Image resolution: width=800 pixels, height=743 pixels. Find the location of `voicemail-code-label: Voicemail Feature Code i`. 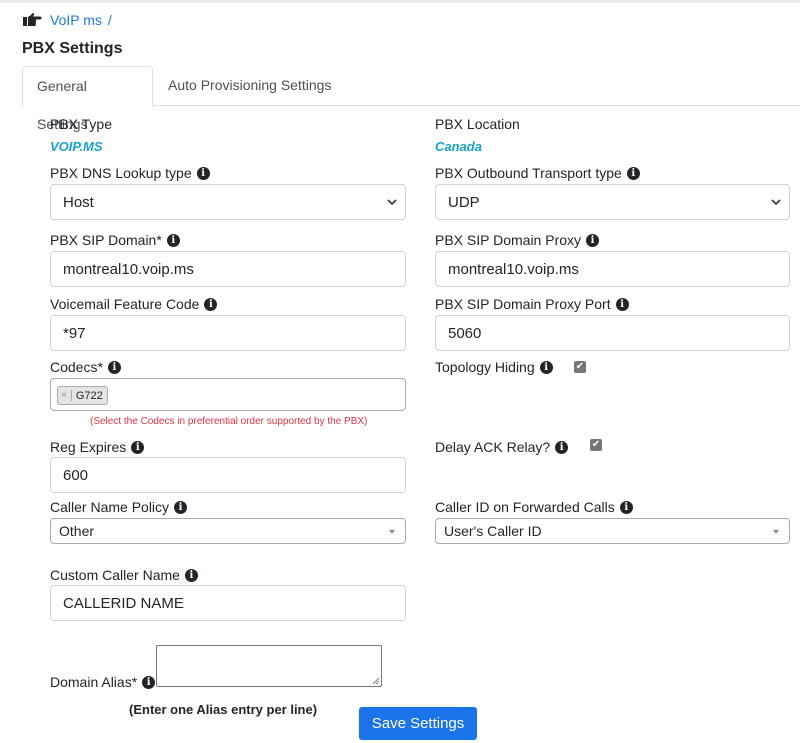

voicemail-code-label: Voicemail Feature Code i is located at coordinates (134, 304).